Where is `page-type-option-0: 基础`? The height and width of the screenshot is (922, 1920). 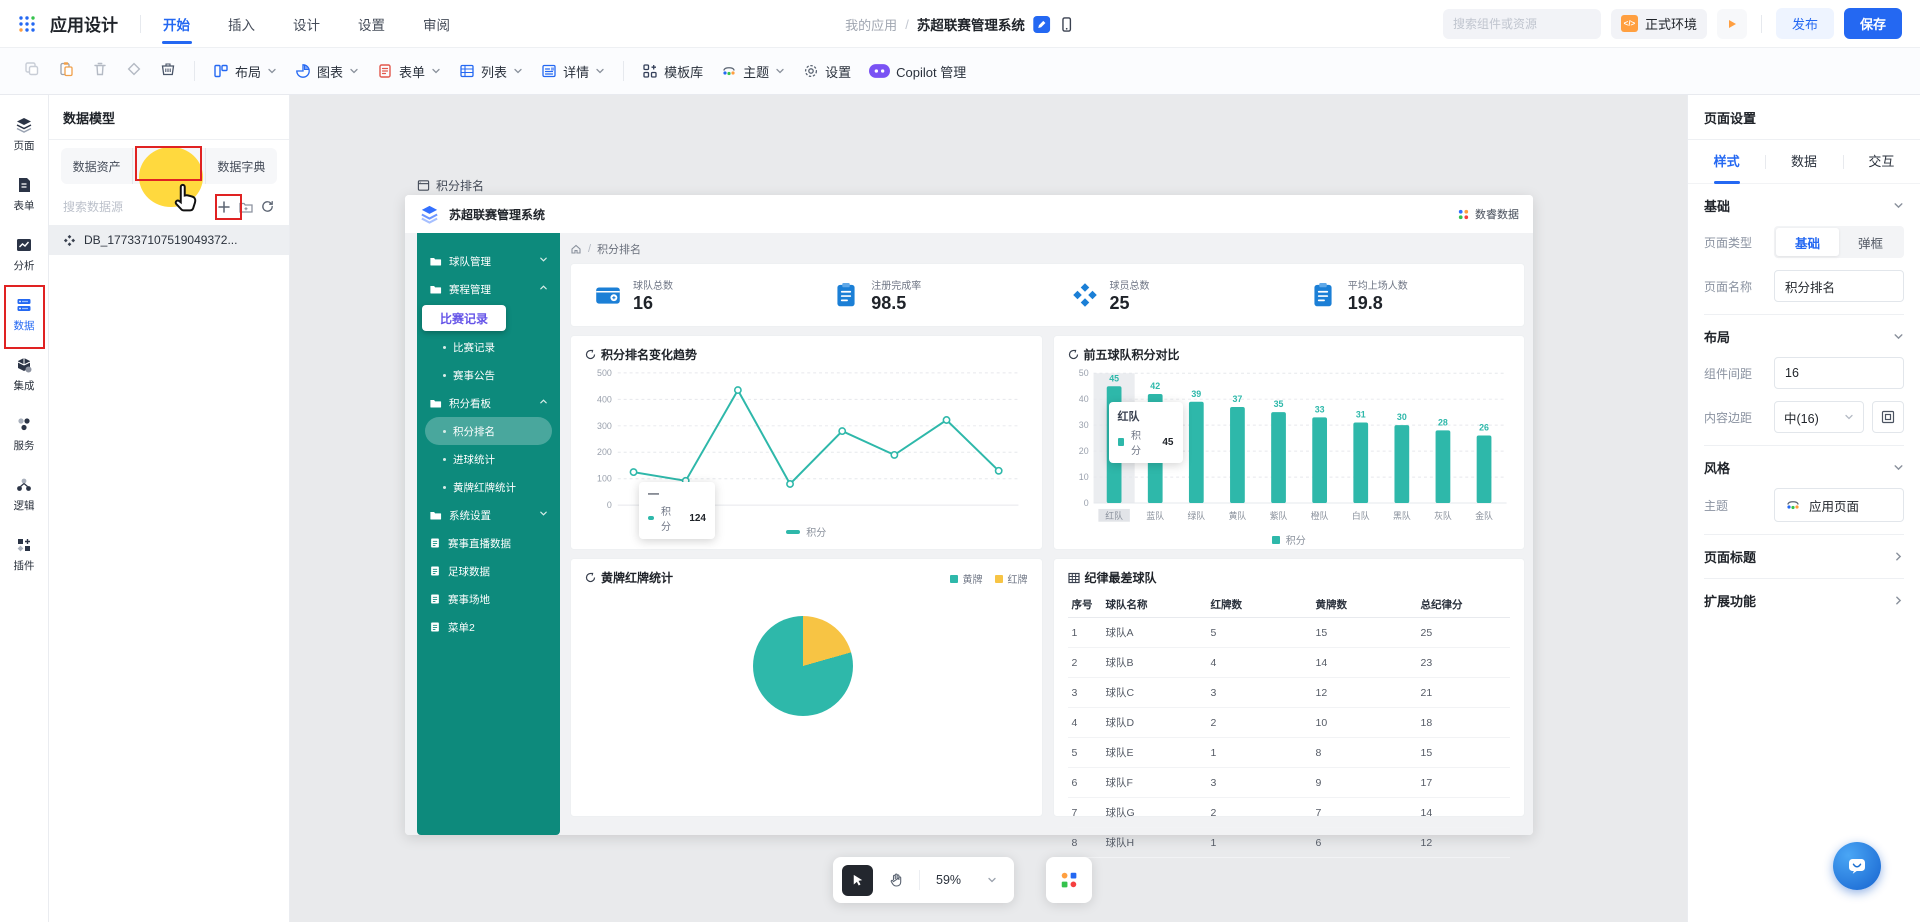 page-type-option-0: 基础 is located at coordinates (1807, 242).